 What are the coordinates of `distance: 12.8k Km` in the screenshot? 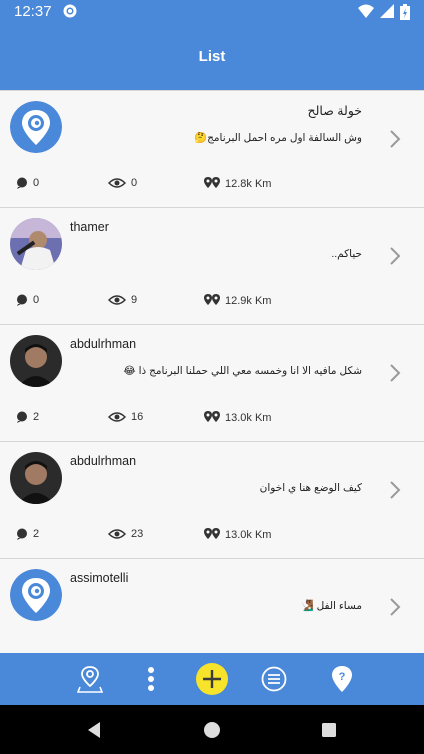 It's located at (237, 183).